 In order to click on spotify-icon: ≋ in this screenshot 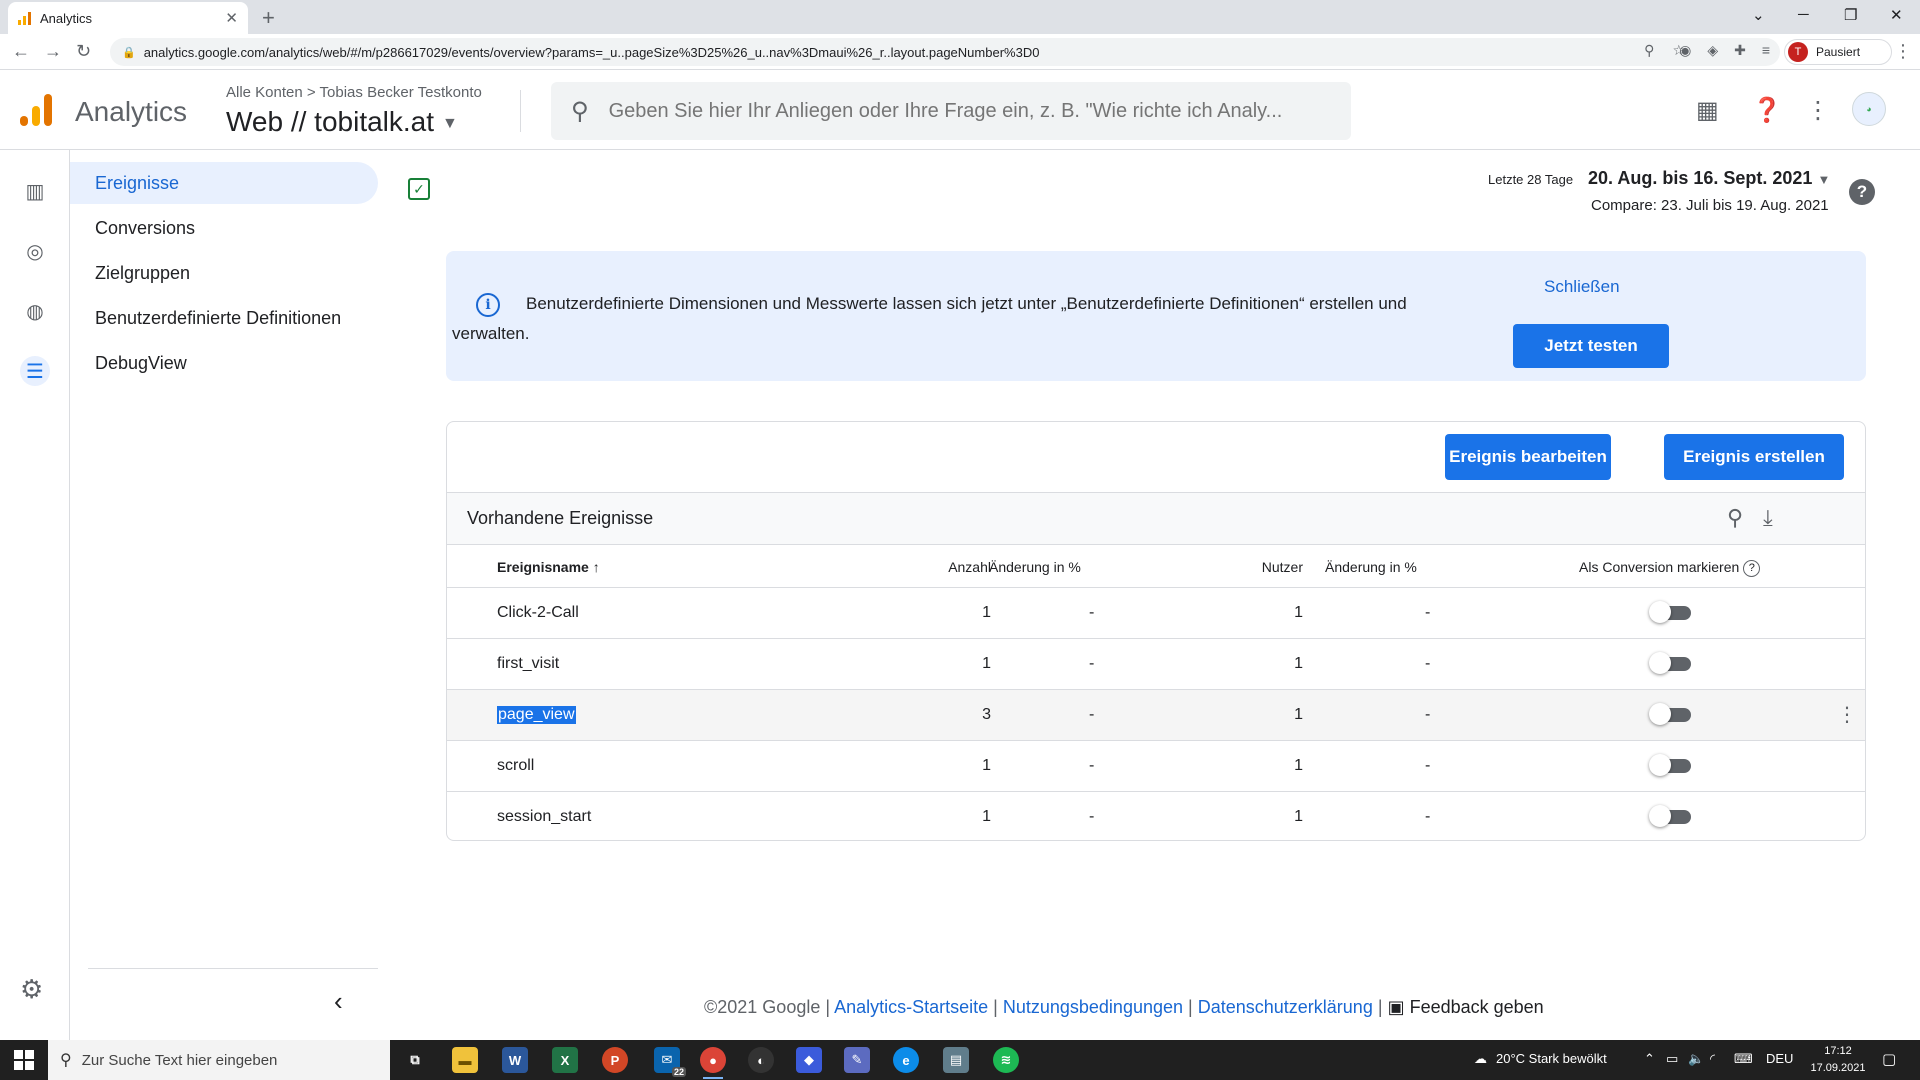, I will do `click(1006, 1060)`.